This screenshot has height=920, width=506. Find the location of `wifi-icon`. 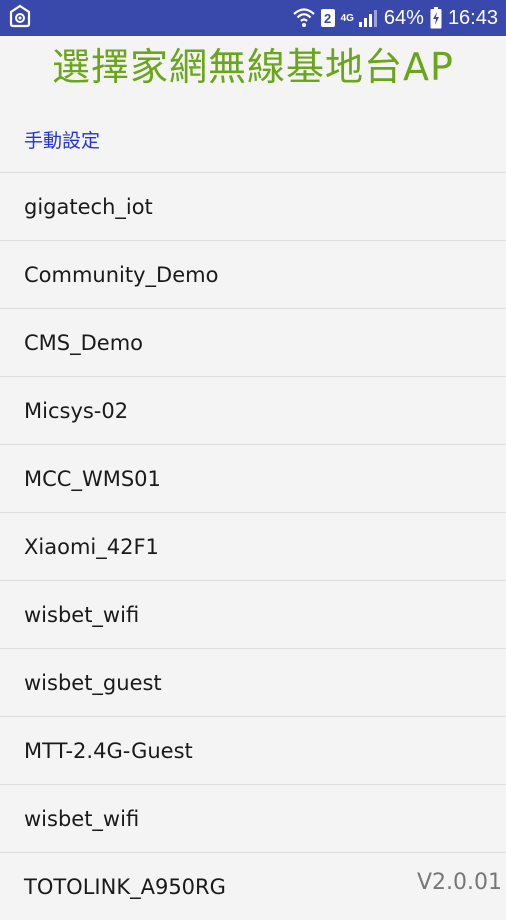

wifi-icon is located at coordinates (303, 18).